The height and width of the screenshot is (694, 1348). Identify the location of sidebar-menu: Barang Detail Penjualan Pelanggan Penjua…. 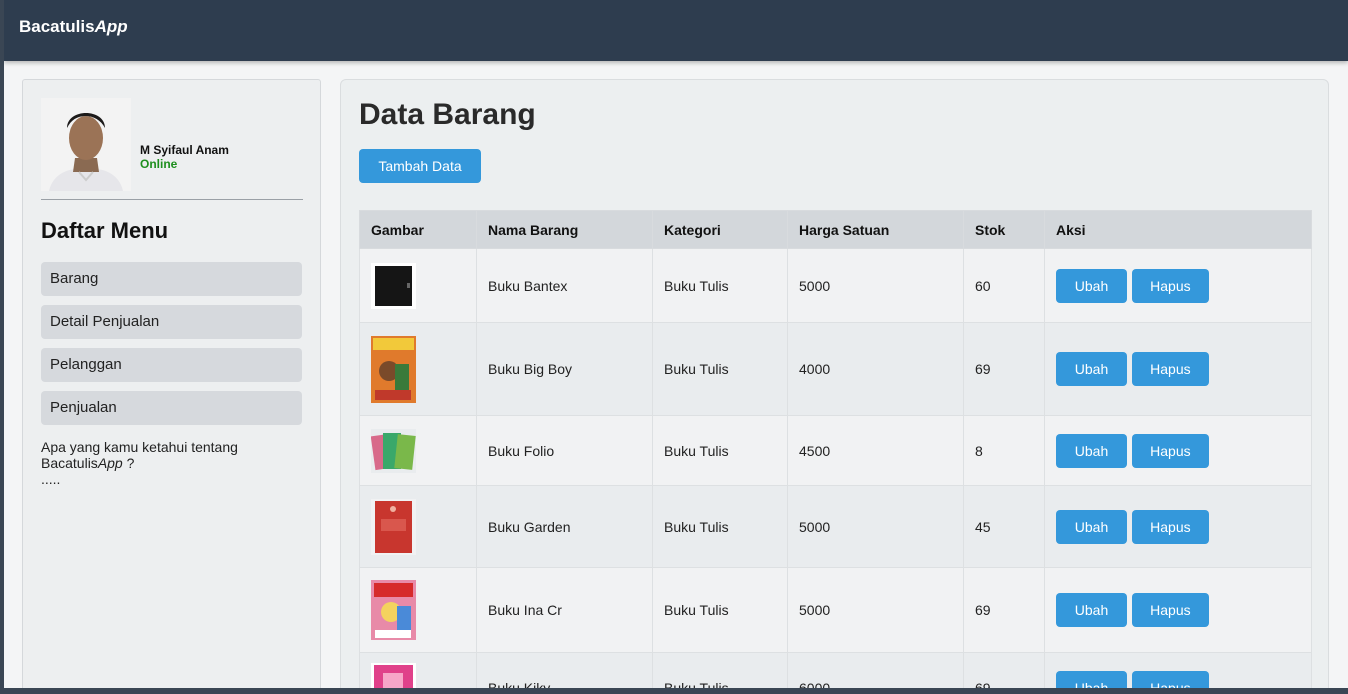
(171, 348).